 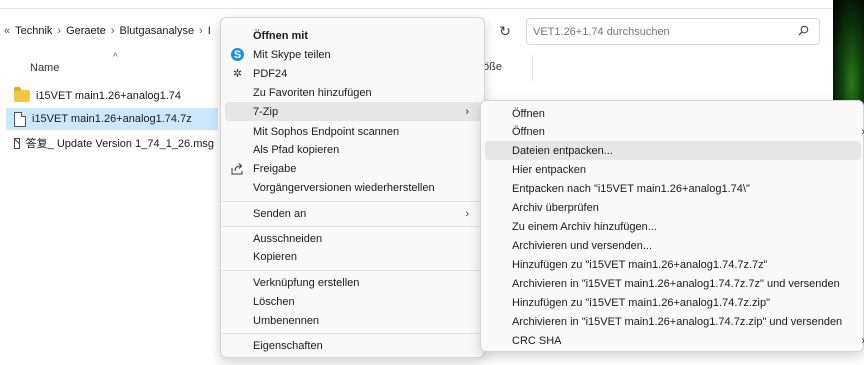 I want to click on menu-item-delete: Löschen, so click(x=353, y=301).